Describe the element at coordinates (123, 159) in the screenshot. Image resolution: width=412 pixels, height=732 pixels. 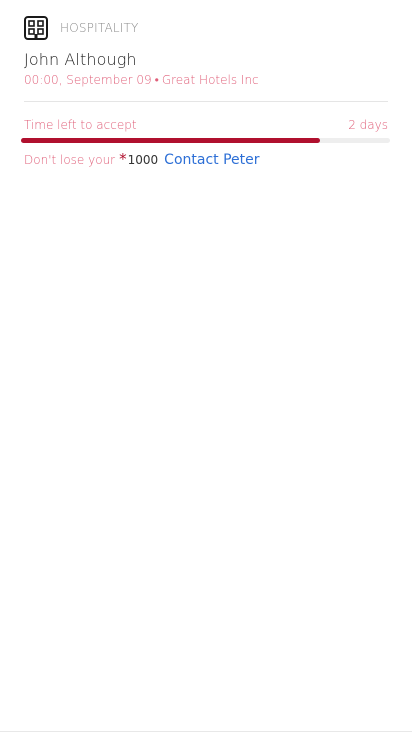
I see `star-icon: *` at that location.